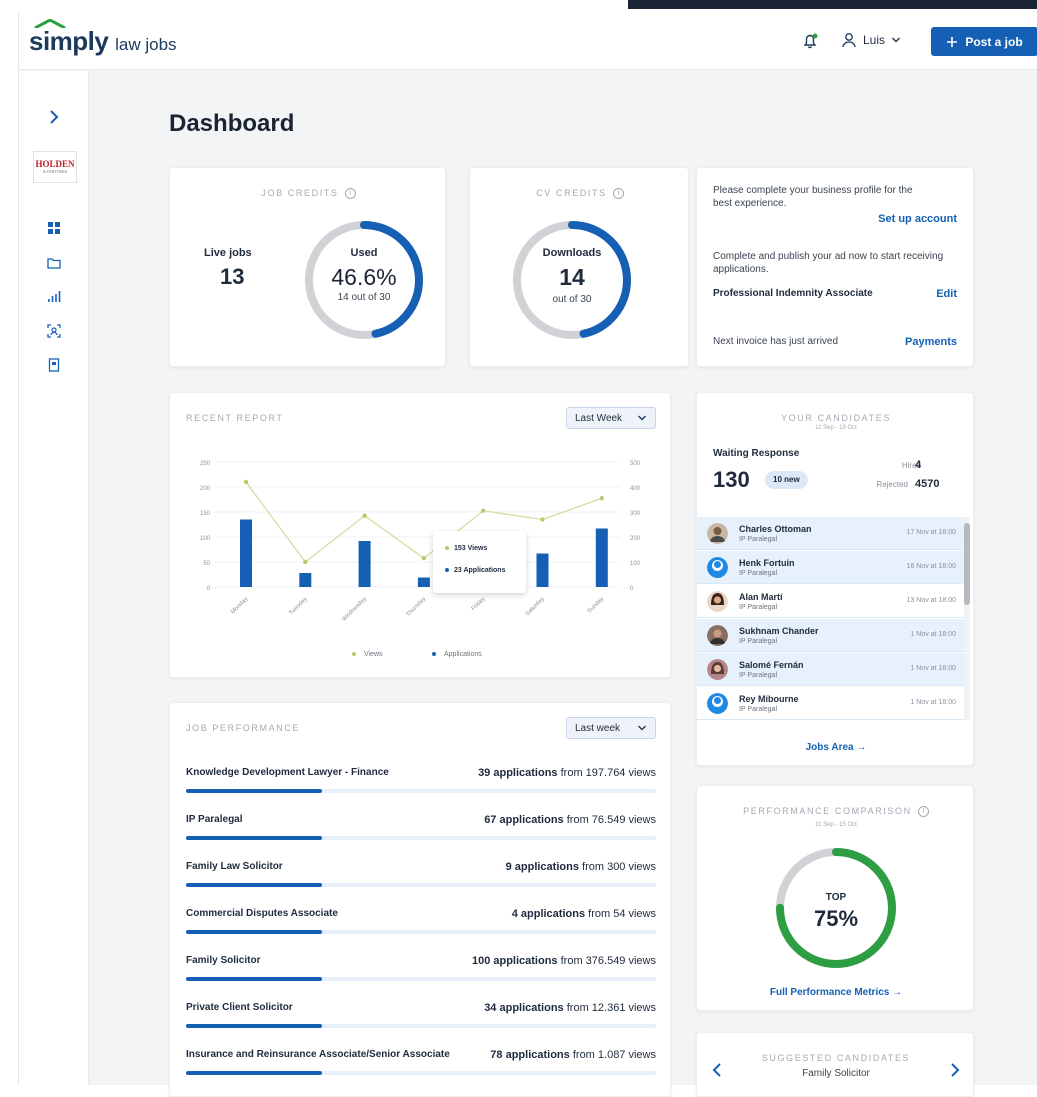 The width and height of the screenshot is (1037, 1097). Describe the element at coordinates (967, 618) in the screenshot. I see `candidate-scrollbar` at that location.